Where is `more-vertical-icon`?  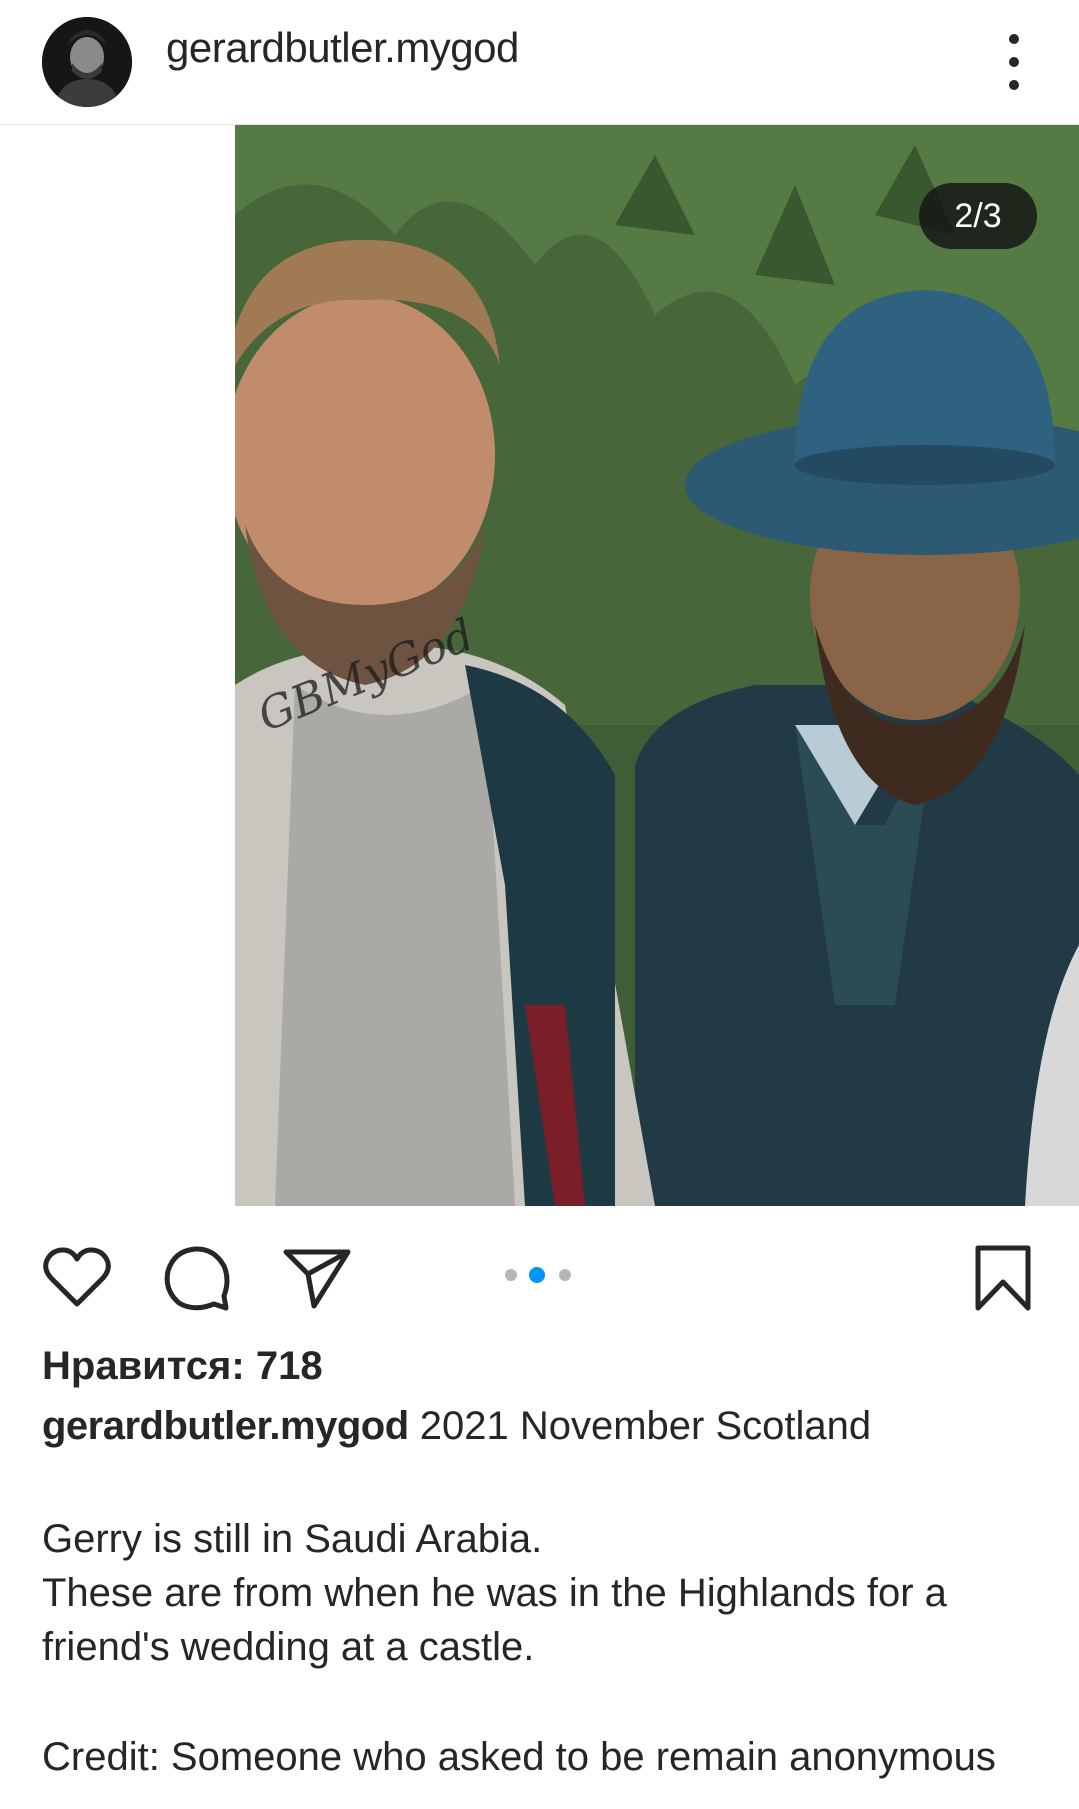 more-vertical-icon is located at coordinates (1014, 39).